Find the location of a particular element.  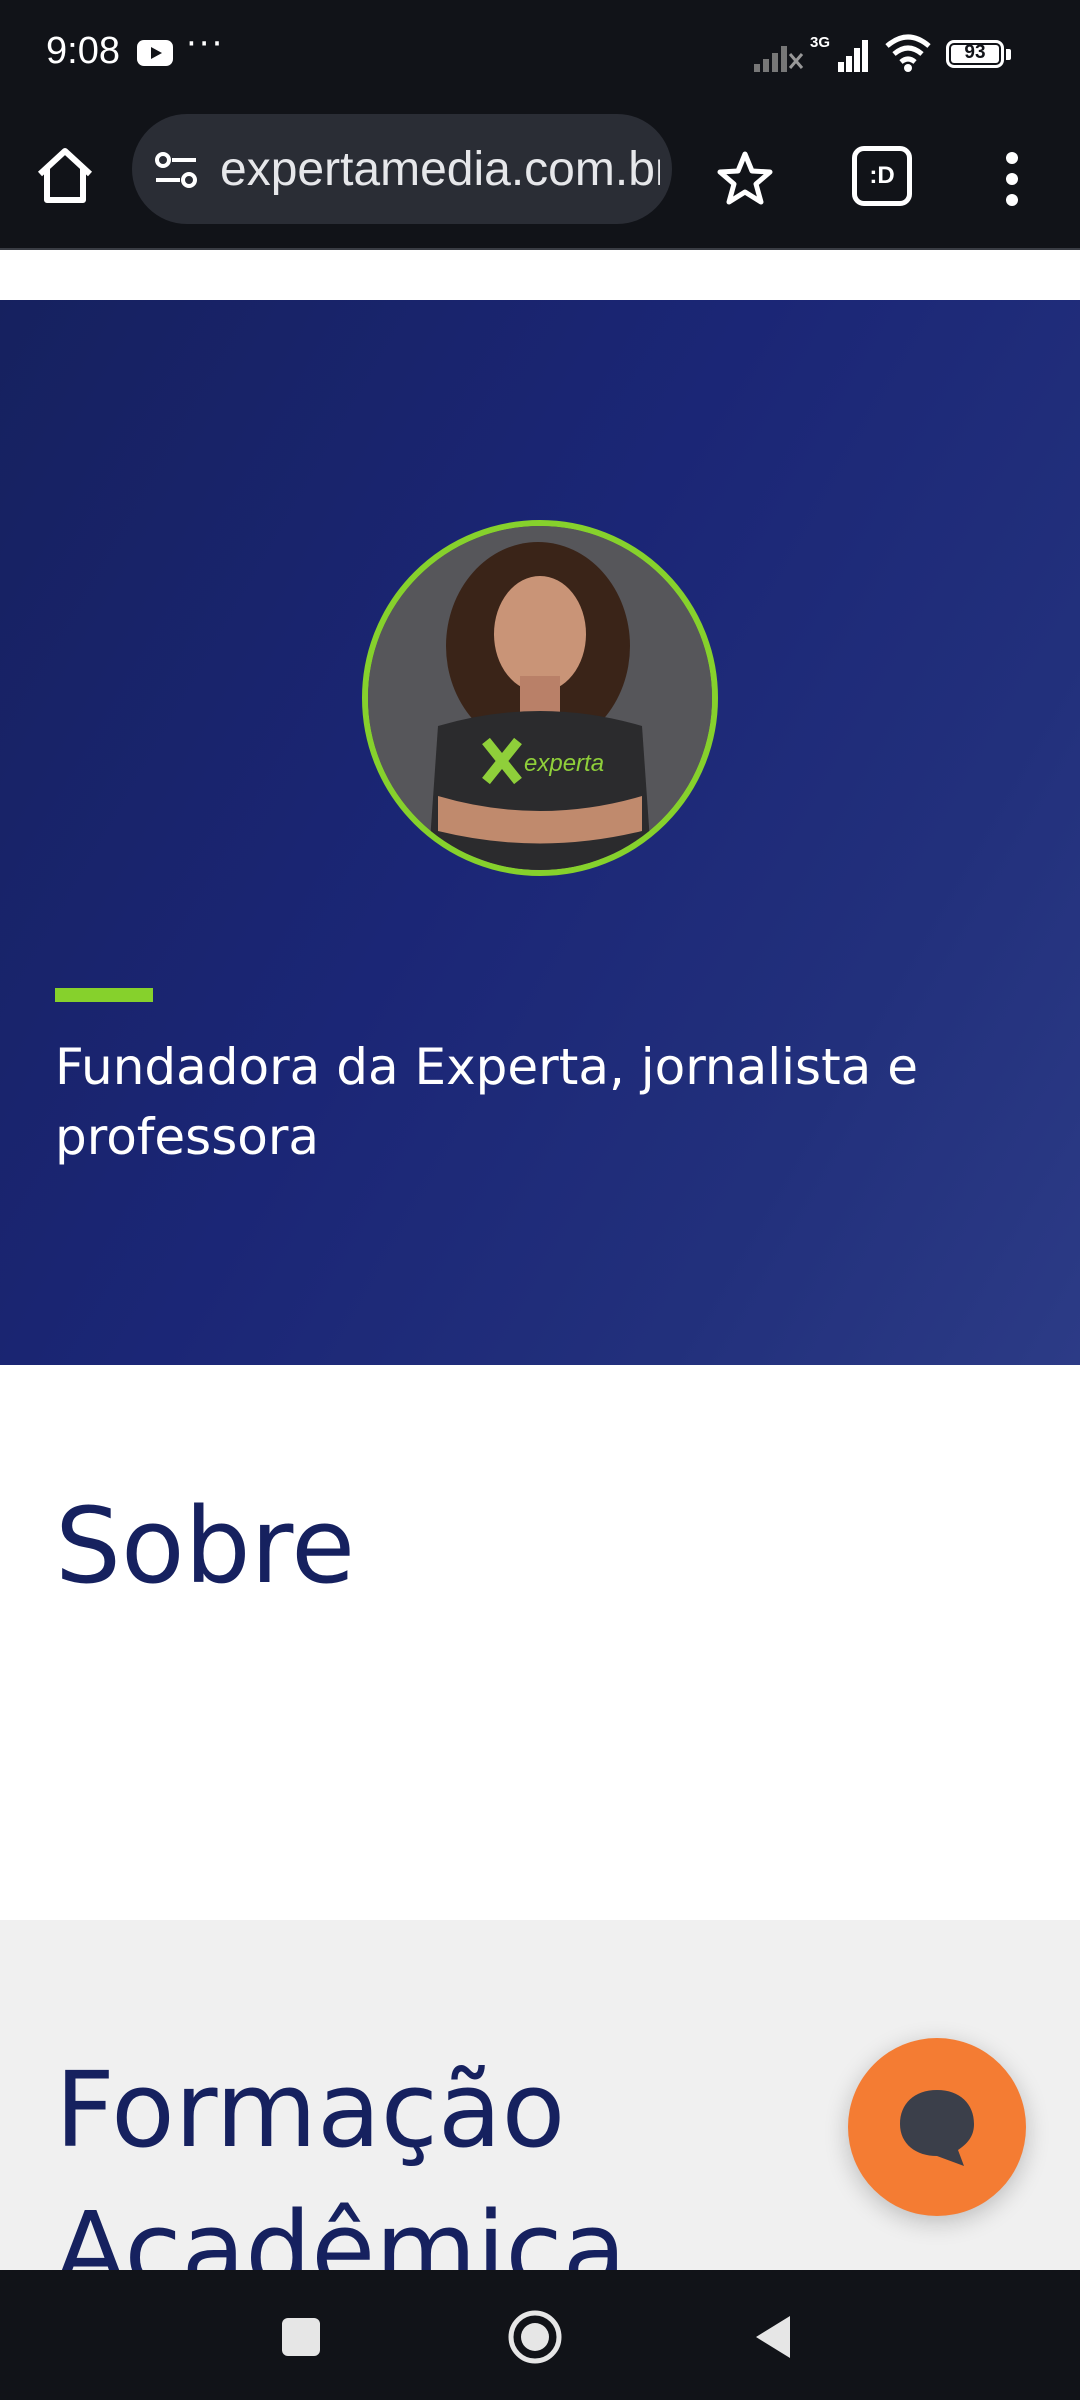

avatar: experta is located at coordinates (540, 698).